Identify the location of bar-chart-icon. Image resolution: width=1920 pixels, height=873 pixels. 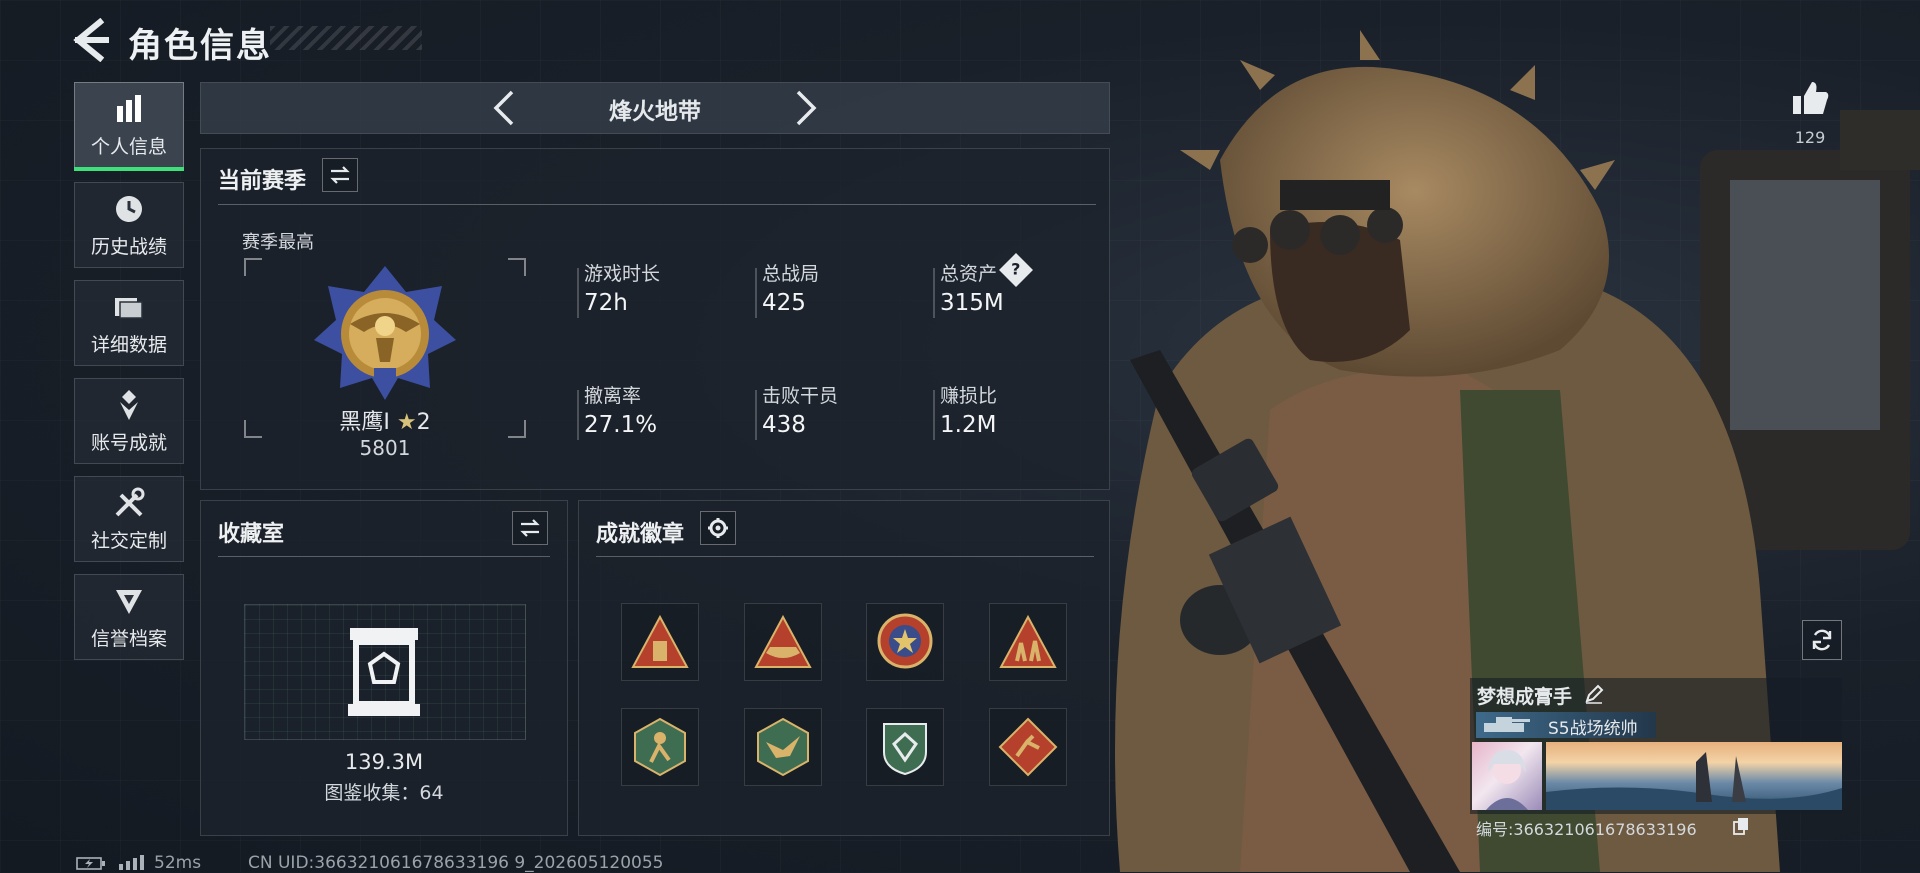
(129, 108).